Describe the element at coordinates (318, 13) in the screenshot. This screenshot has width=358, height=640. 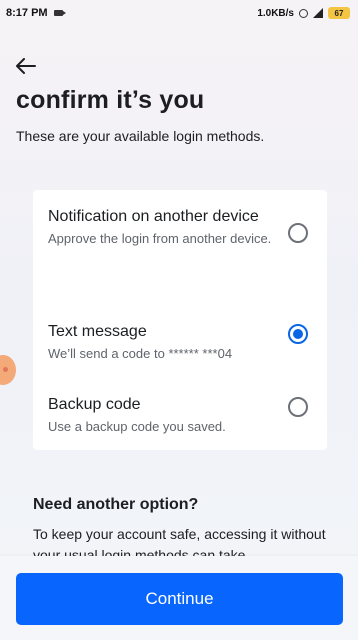
I see `signal-icon` at that location.